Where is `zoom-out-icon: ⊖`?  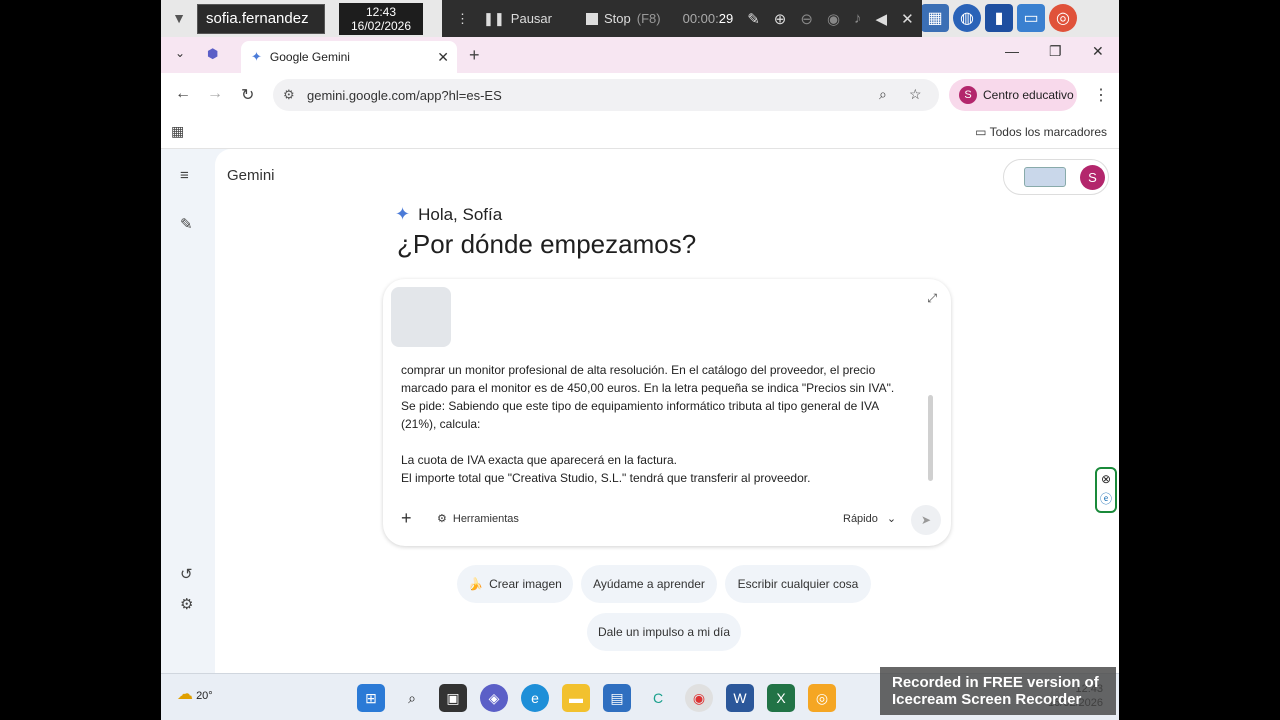 zoom-out-icon: ⊖ is located at coordinates (806, 19).